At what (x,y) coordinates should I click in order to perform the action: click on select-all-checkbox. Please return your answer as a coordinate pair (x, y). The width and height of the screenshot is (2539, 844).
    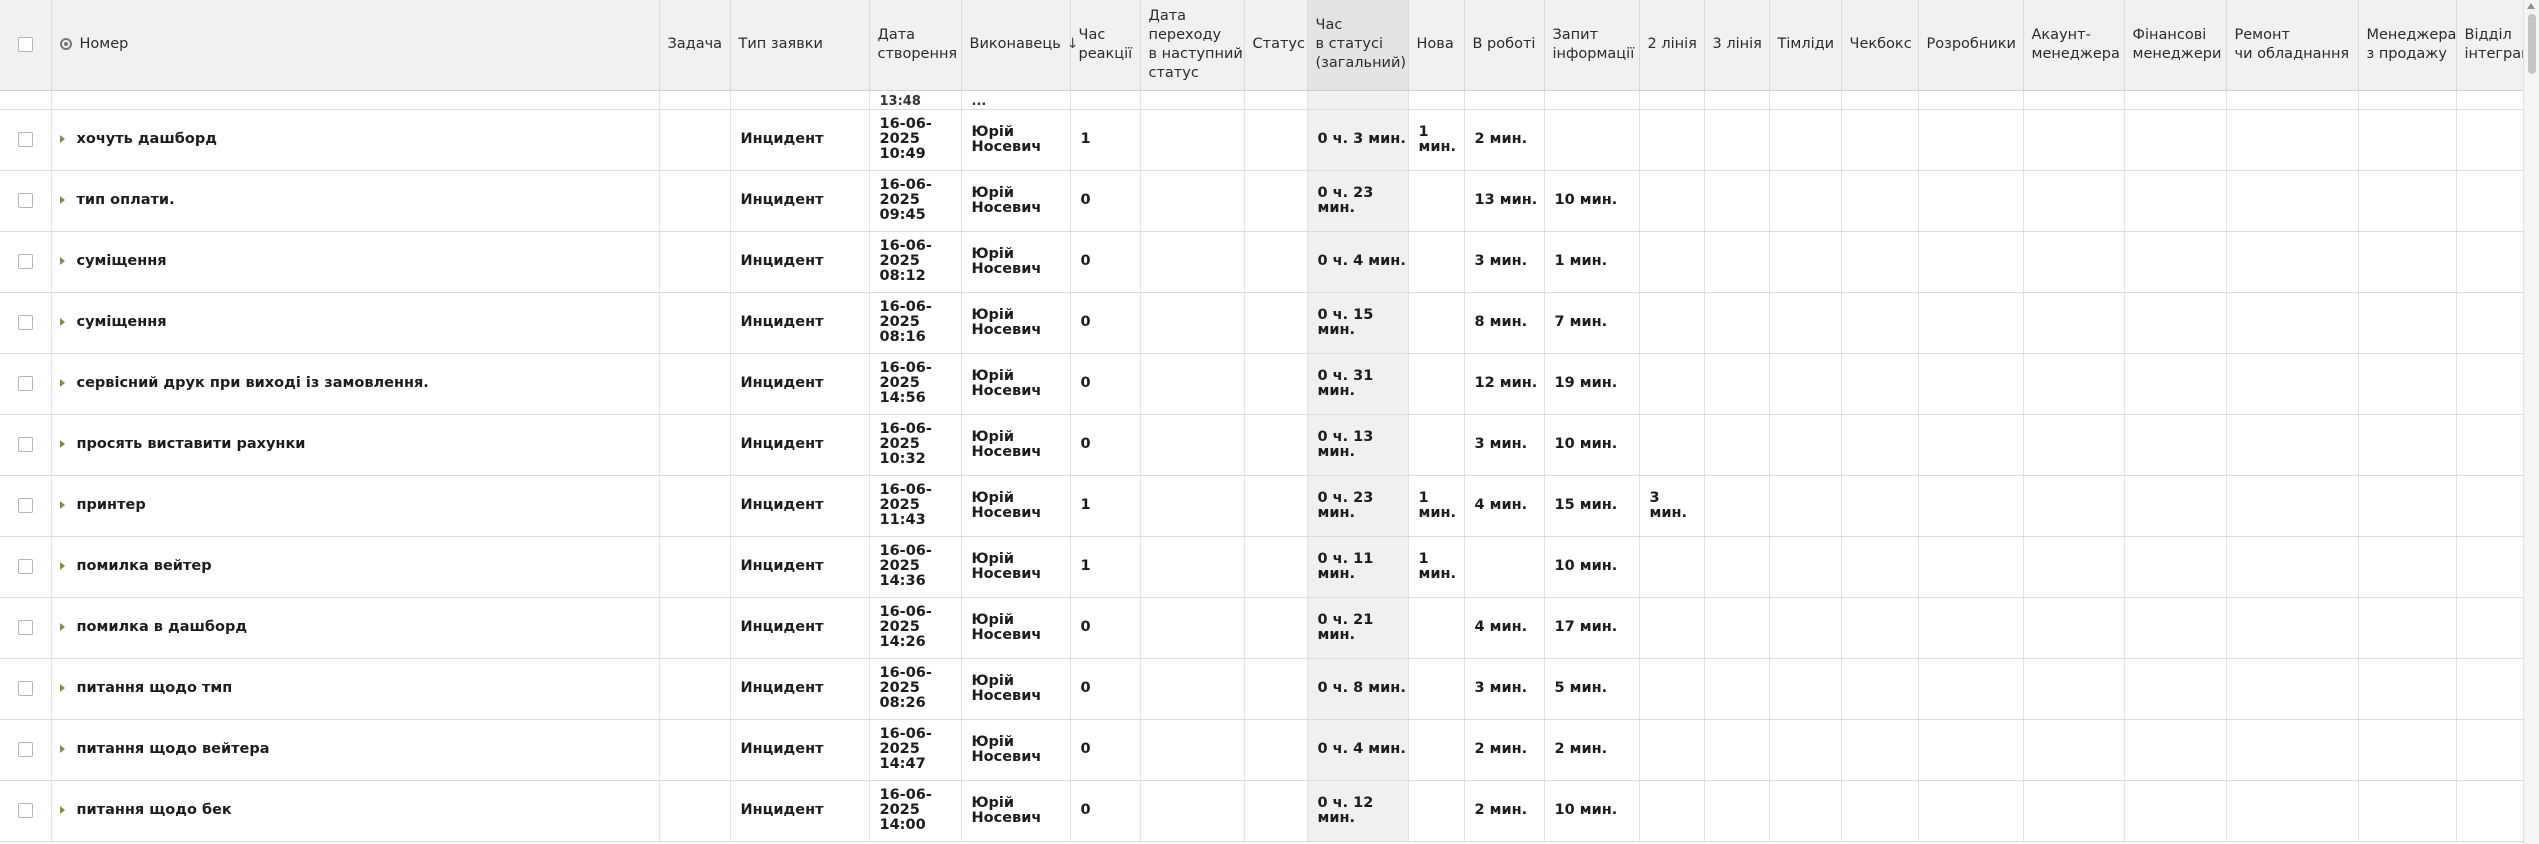
    Looking at the image, I should click on (26, 45).